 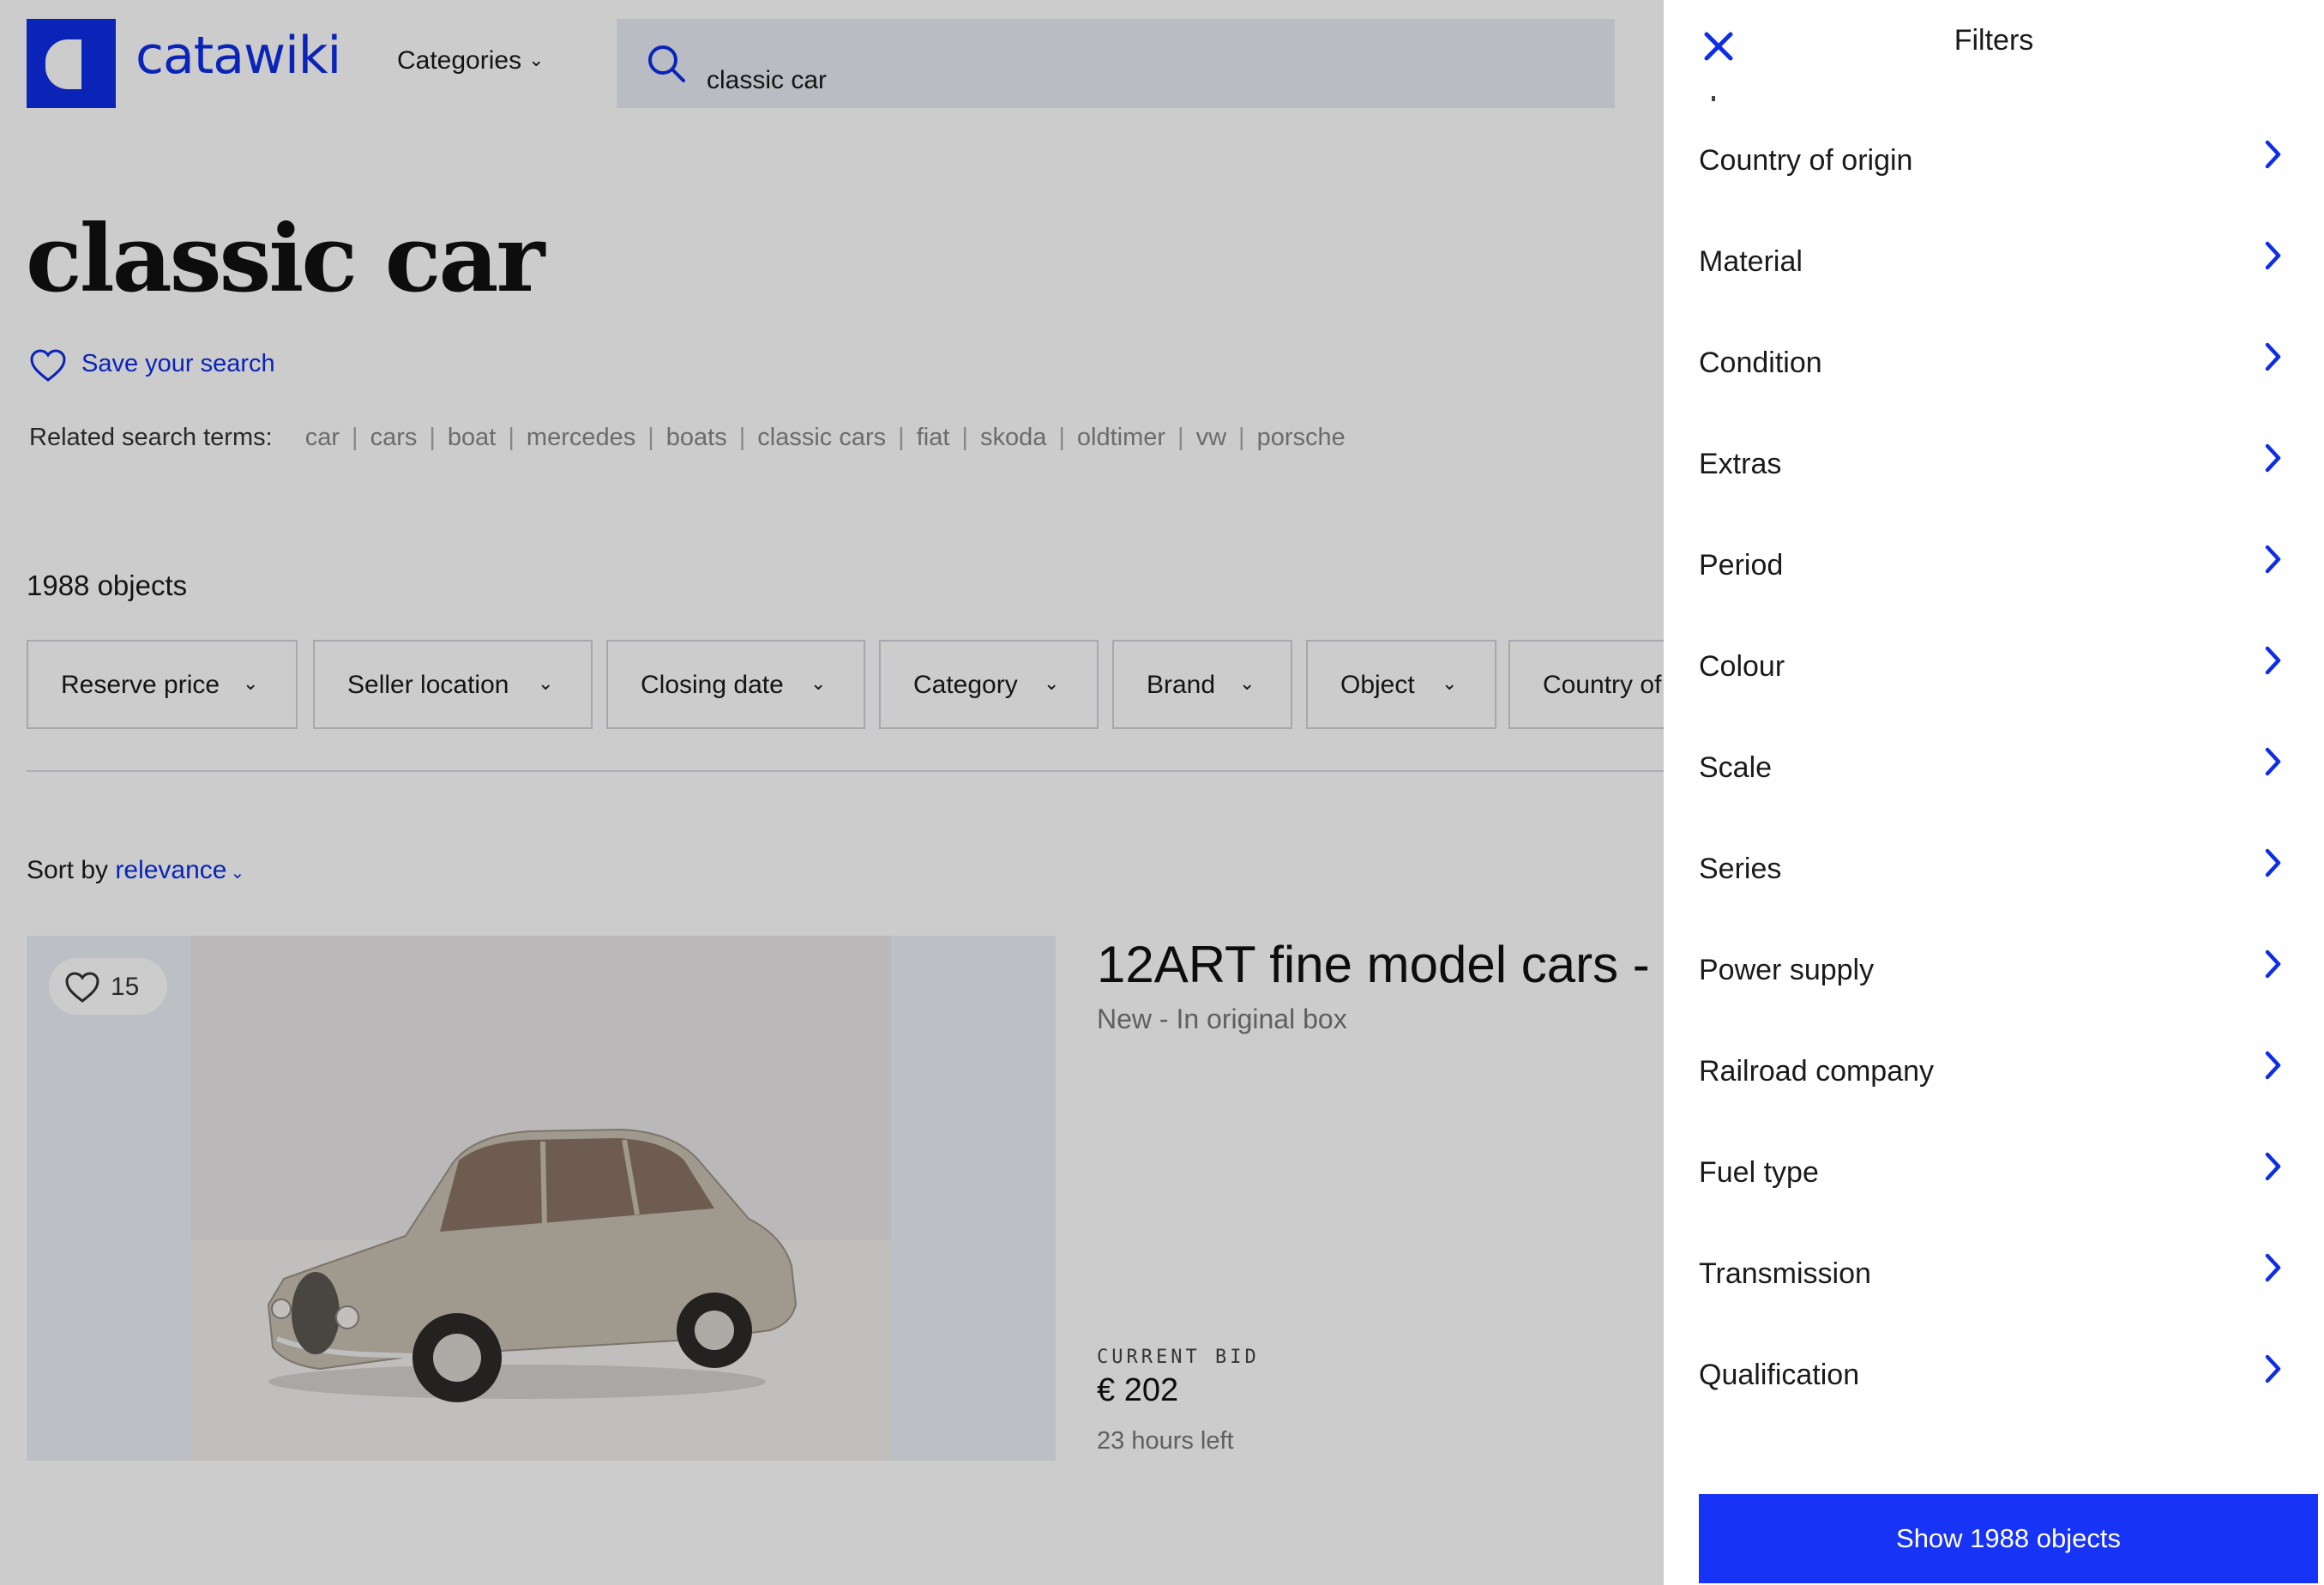 I want to click on filter-item: Transmission, so click(x=1994, y=1273).